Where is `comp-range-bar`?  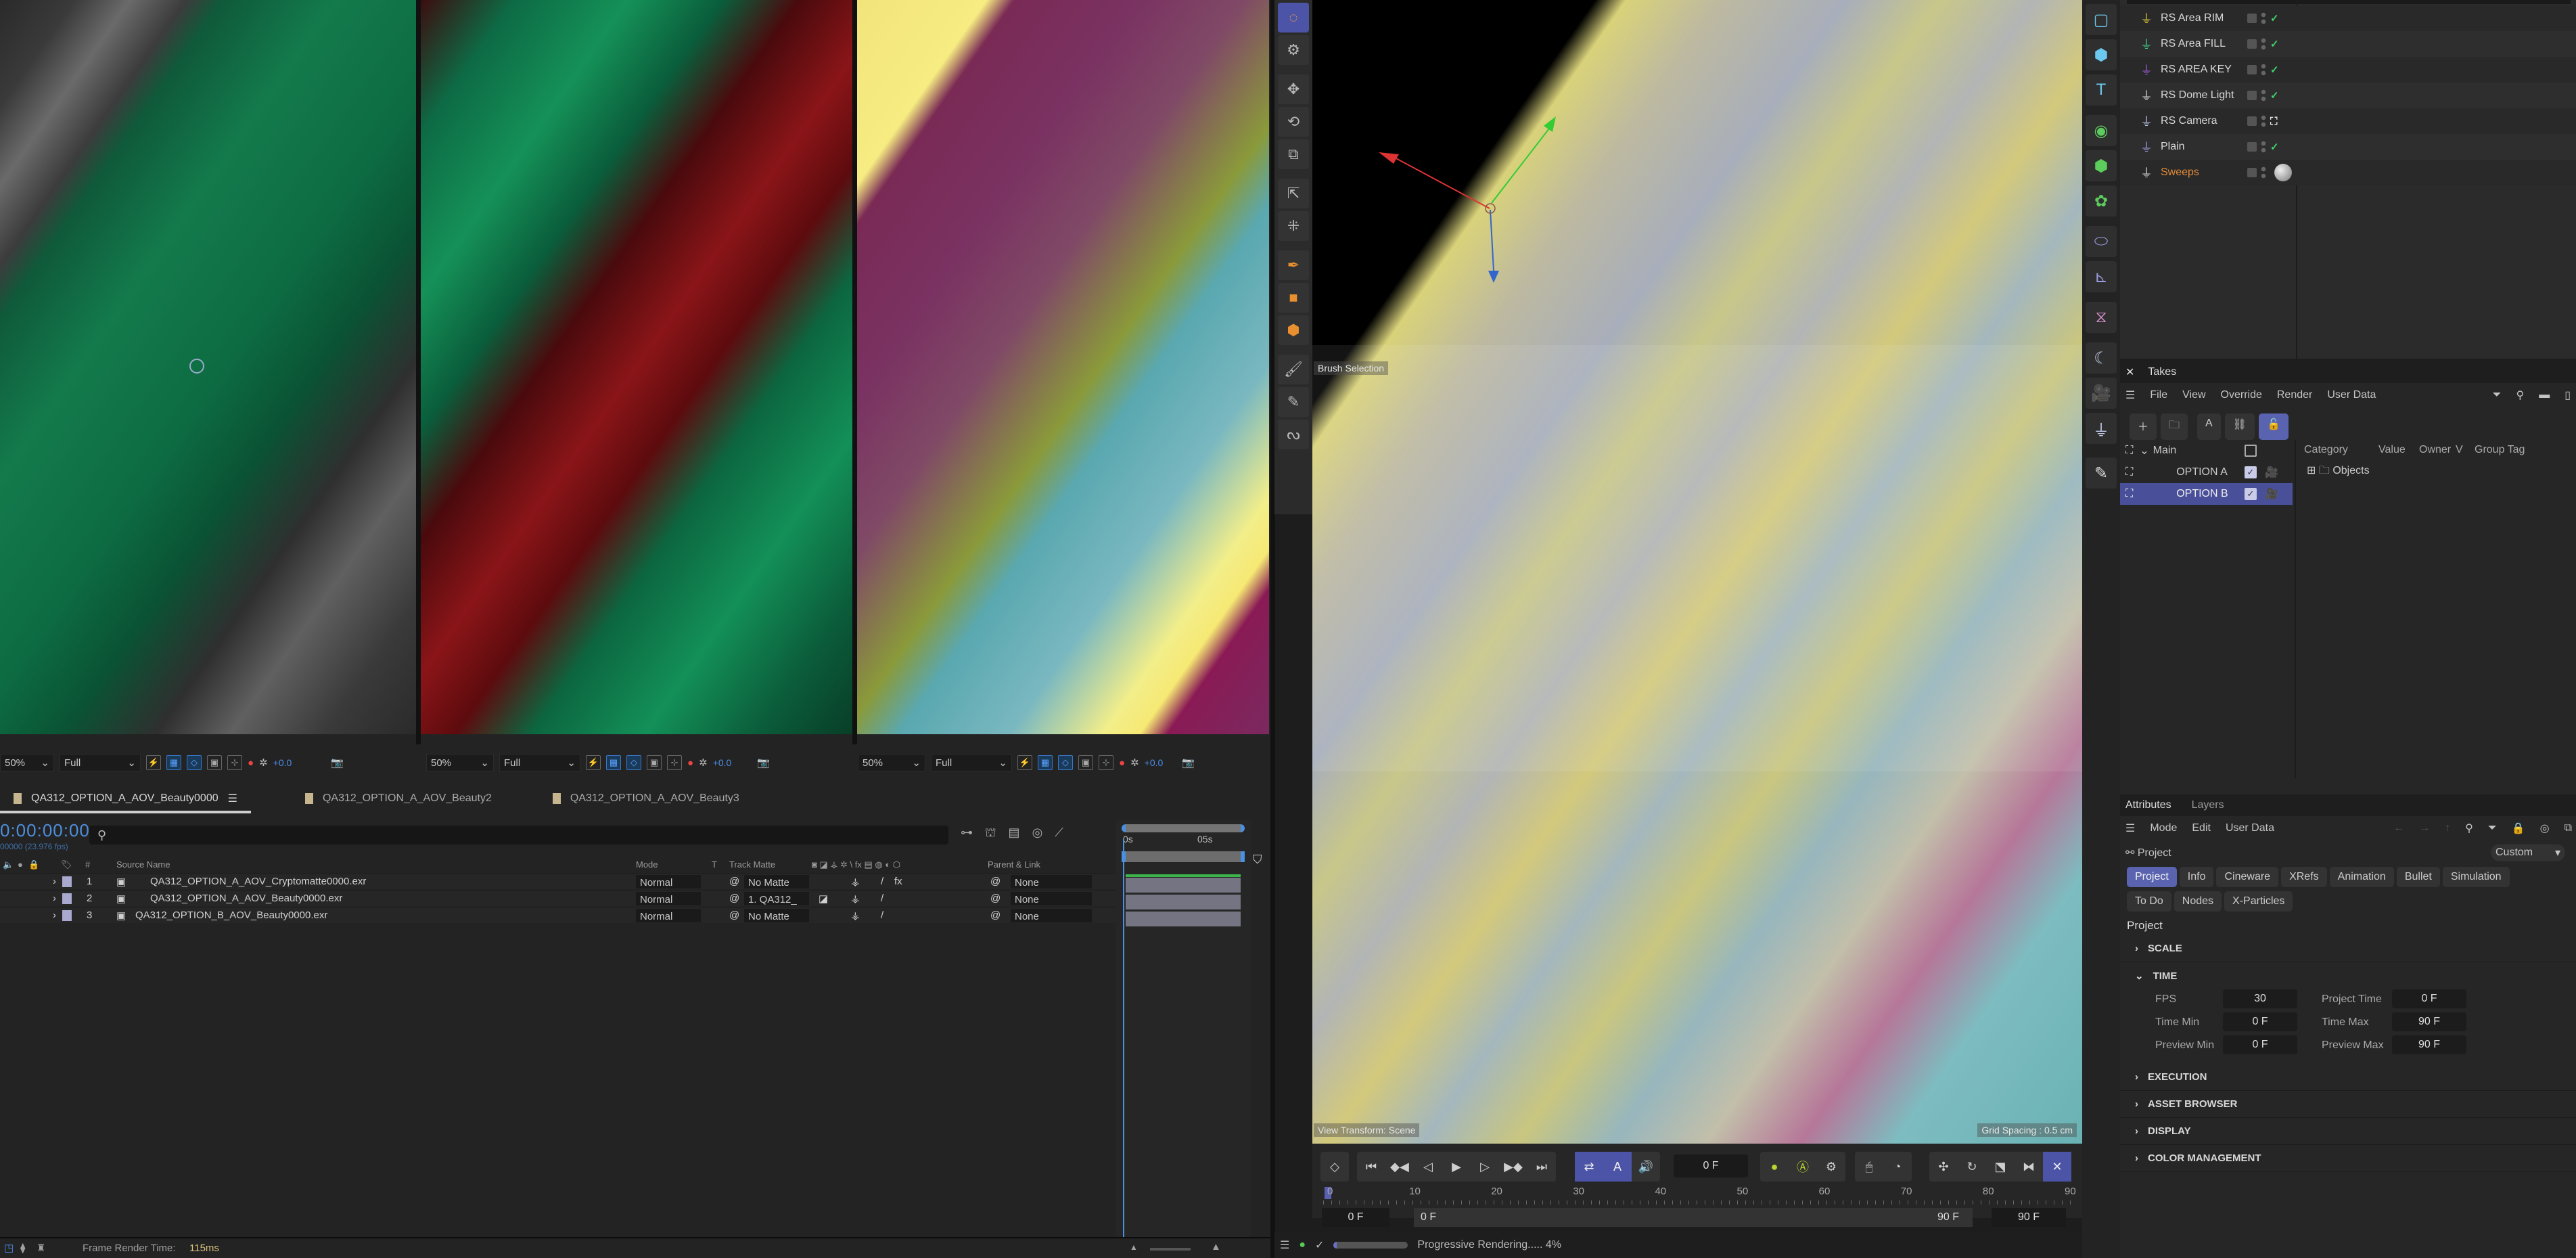
comp-range-bar is located at coordinates (1183, 856).